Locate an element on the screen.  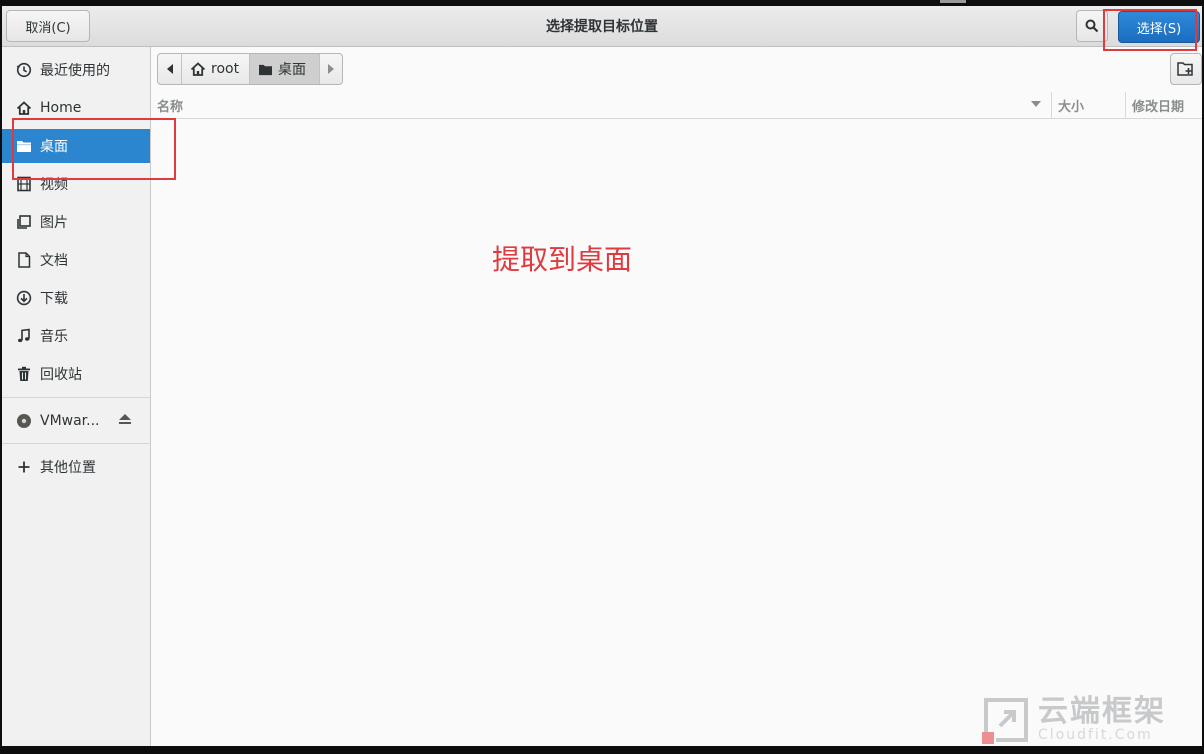
sidebar-item-label: 音乐 is located at coordinates (54, 337).